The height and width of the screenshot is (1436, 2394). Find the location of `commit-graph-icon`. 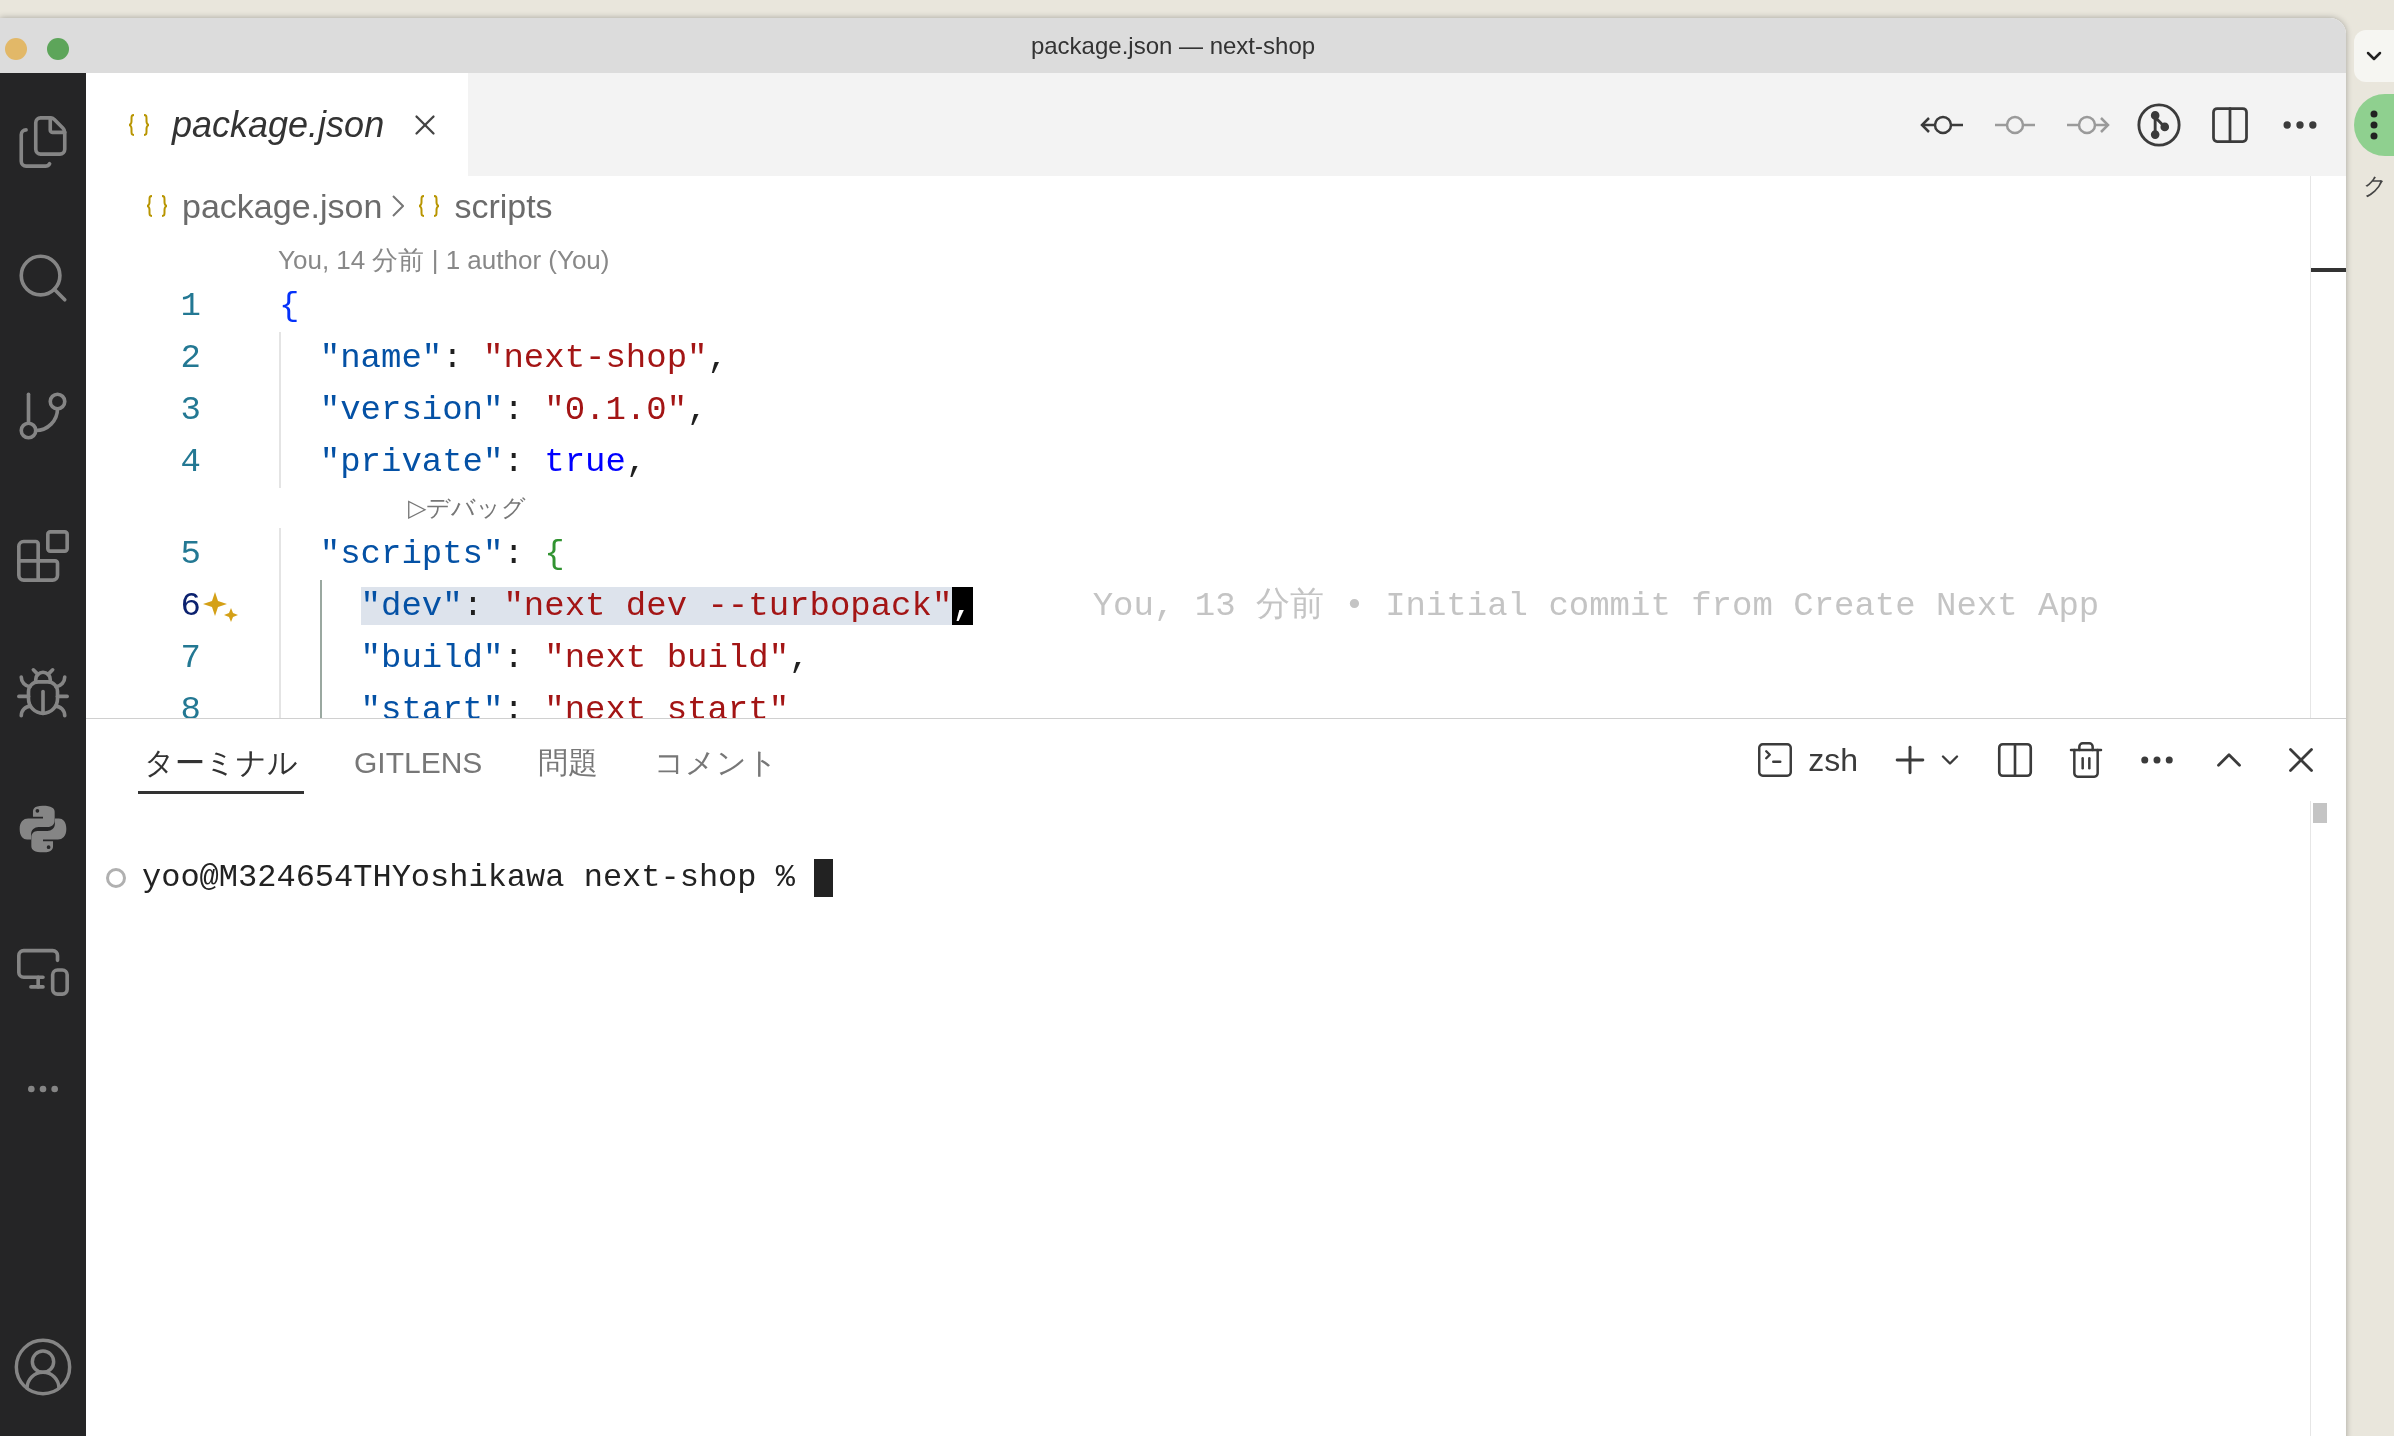

commit-graph-icon is located at coordinates (2159, 124).